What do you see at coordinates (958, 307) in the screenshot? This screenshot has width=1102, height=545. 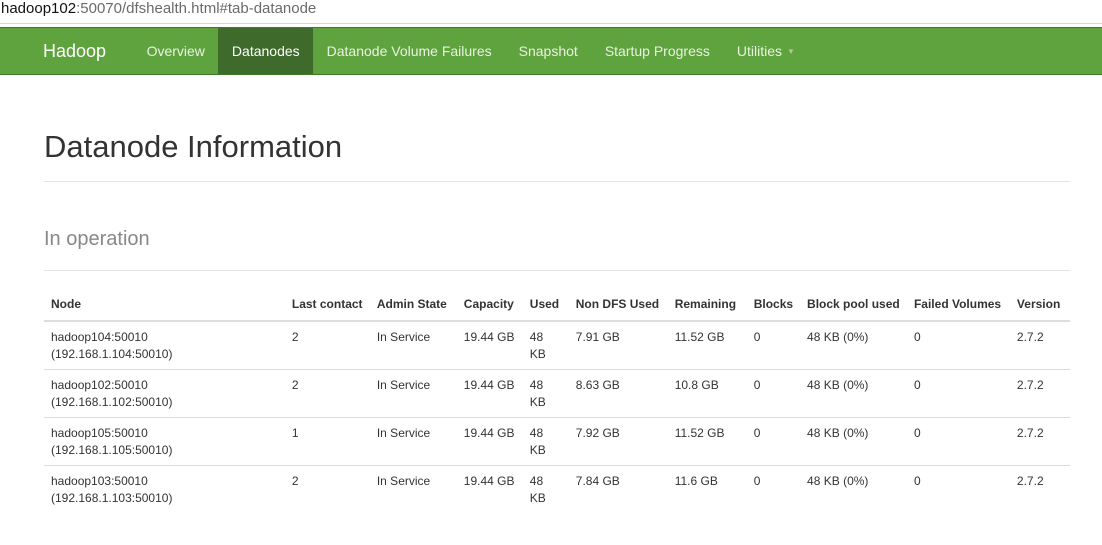 I see `col-header-failed-volumes: Failed Volumes` at bounding box center [958, 307].